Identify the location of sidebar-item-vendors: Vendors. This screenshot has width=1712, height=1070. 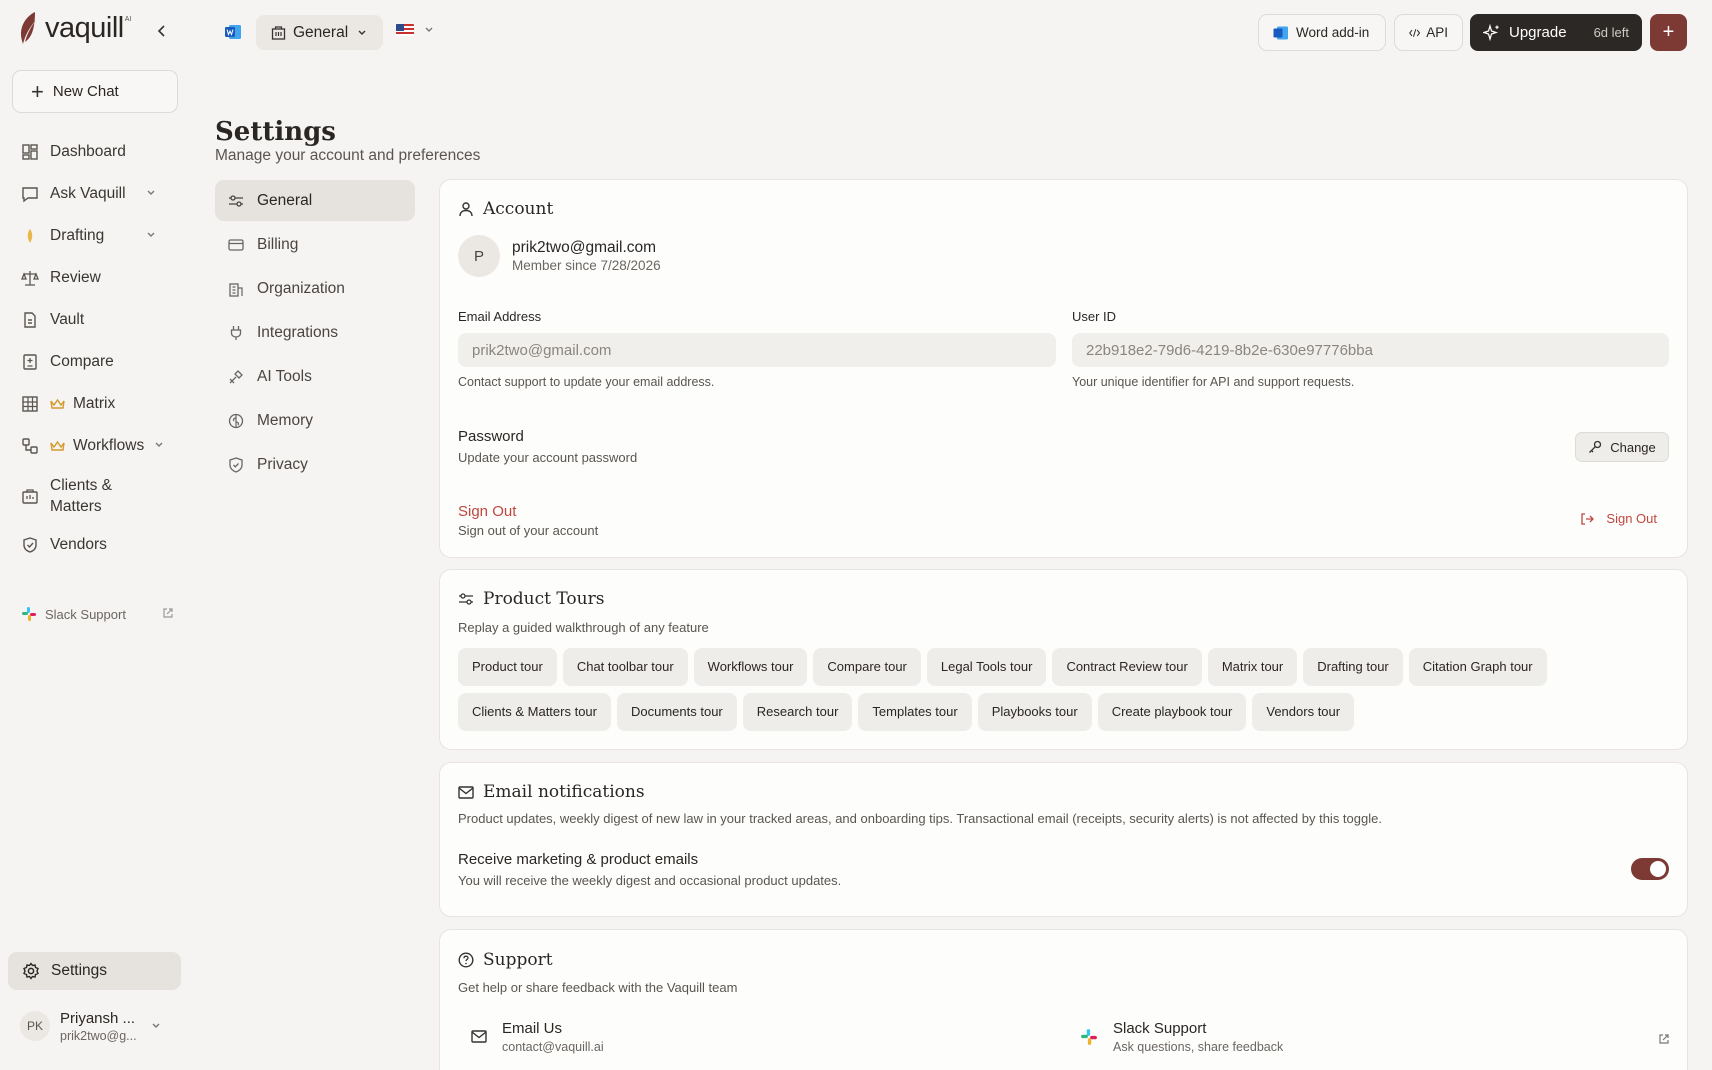
(95, 545).